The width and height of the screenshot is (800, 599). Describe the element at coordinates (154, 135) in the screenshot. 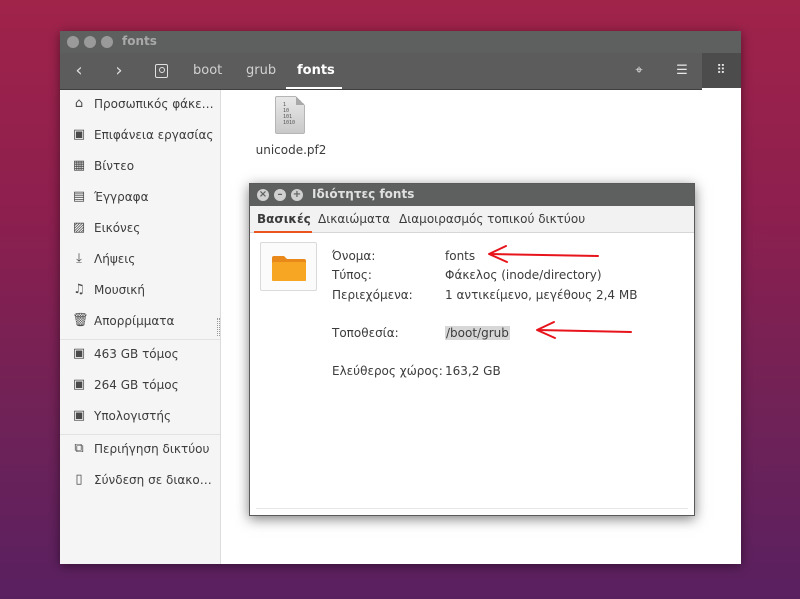

I see `sidebar-item-label: Επιφάνεια εργασίας` at that location.